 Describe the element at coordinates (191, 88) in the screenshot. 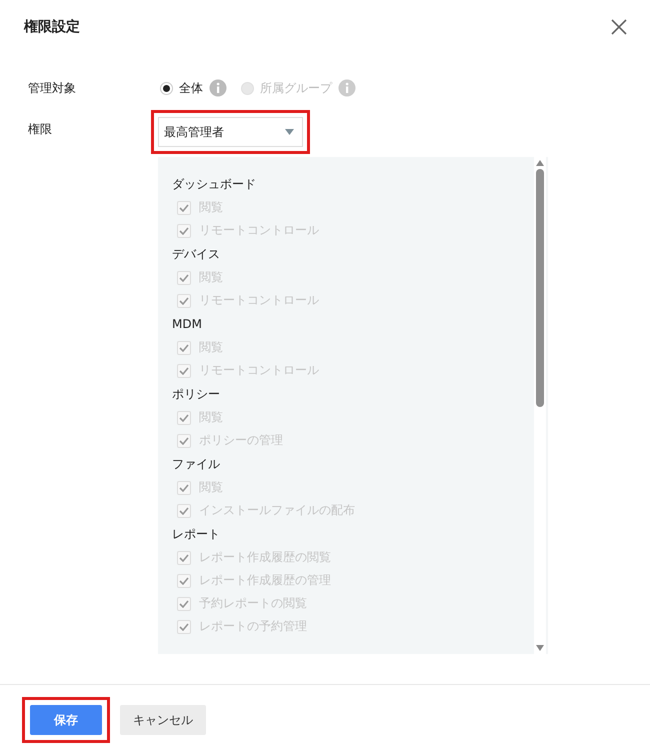

I see `radio-label: 全体` at that location.